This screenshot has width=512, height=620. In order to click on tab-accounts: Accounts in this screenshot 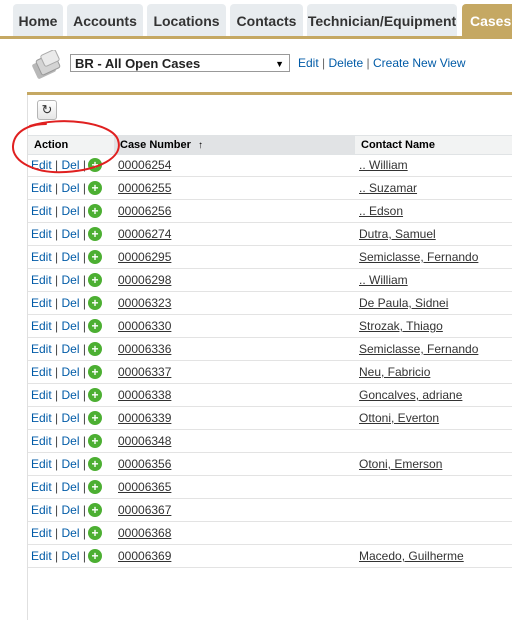, I will do `click(105, 20)`.